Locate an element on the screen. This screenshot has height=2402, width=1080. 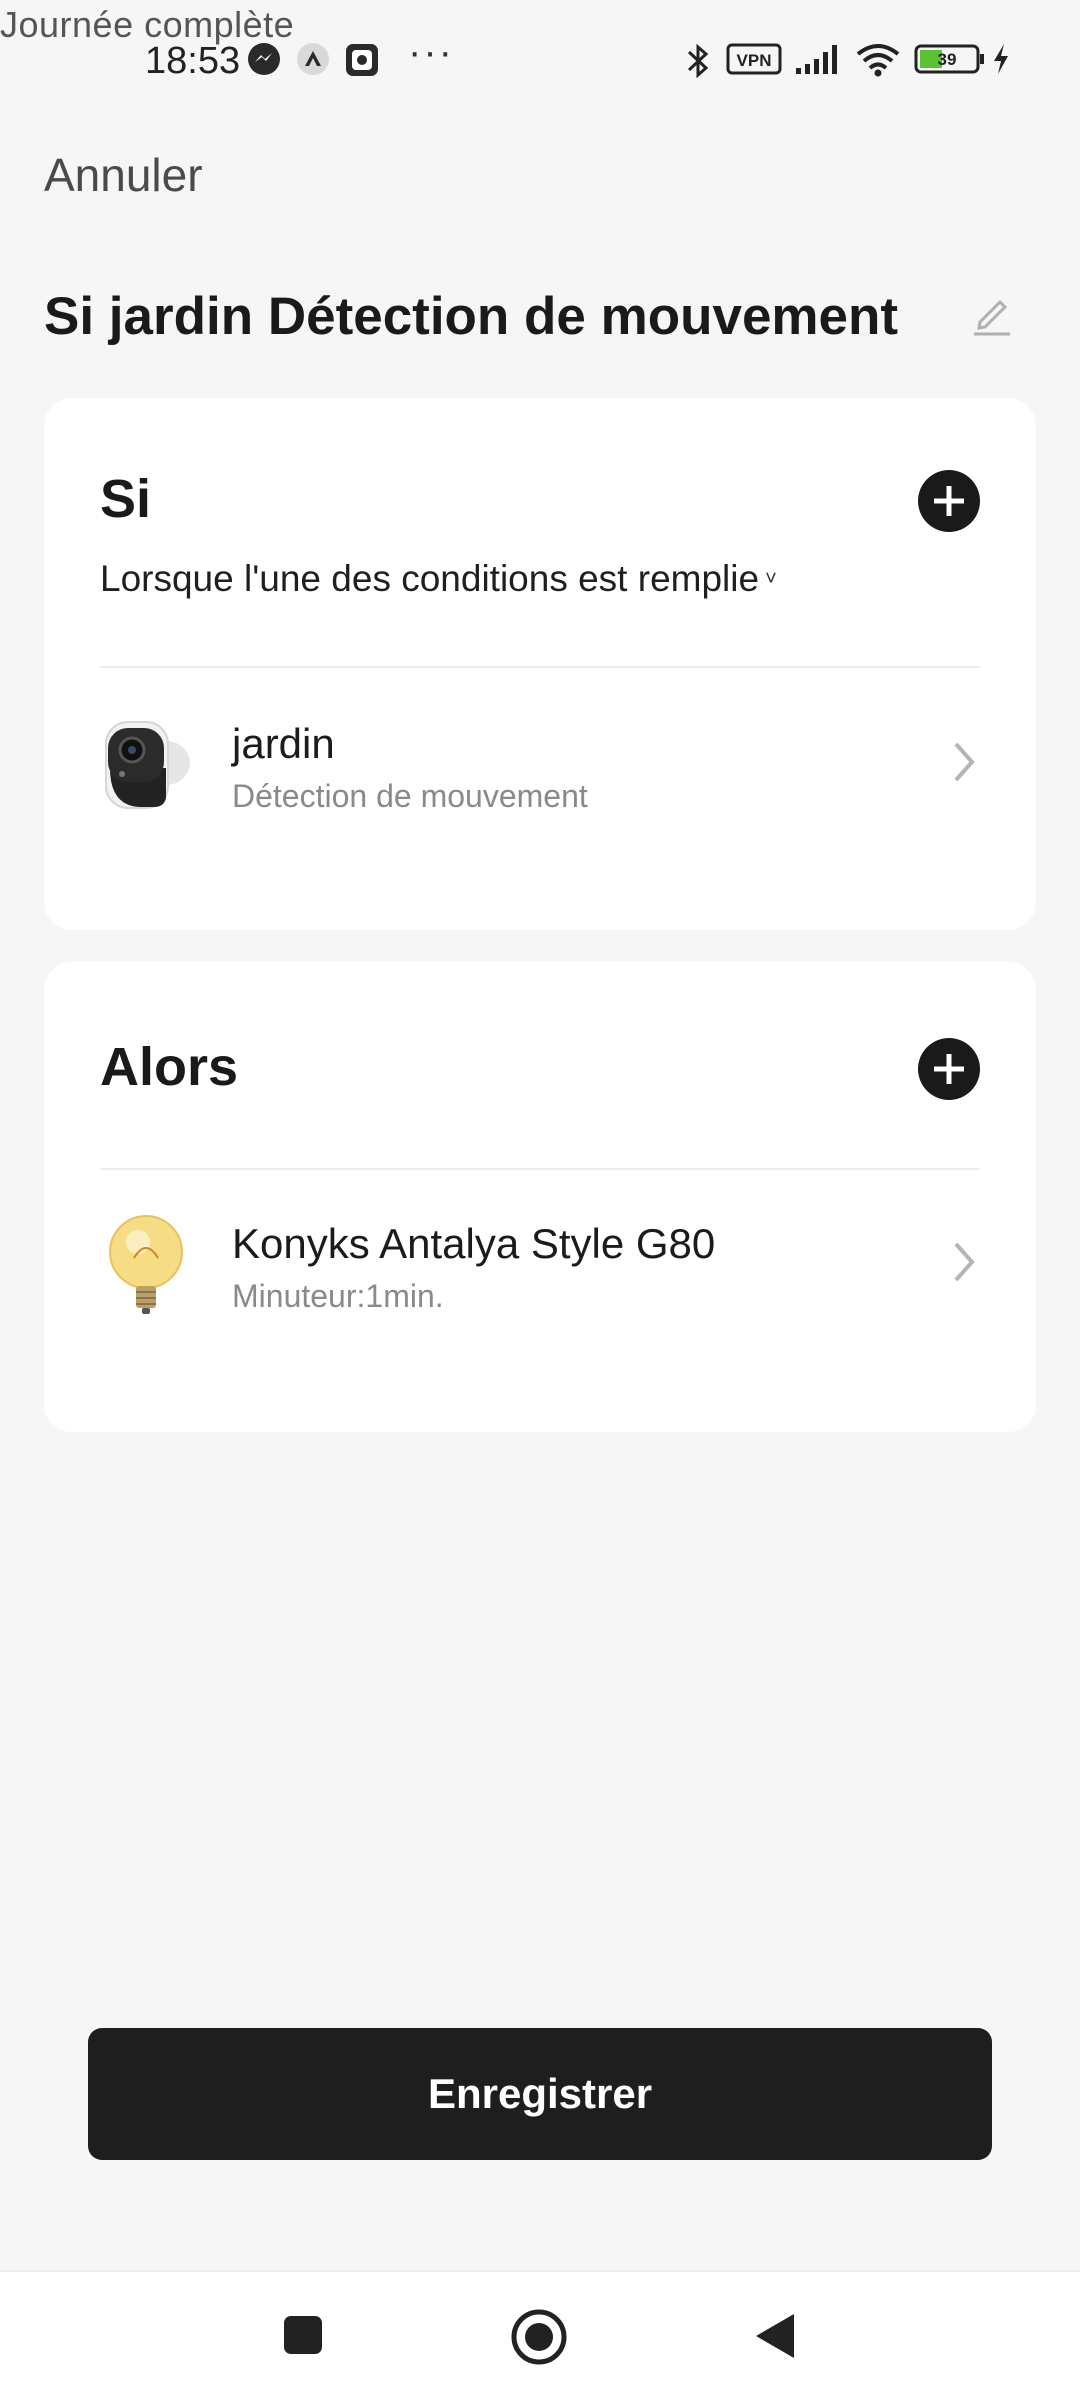
overlay-label: Journée complète is located at coordinates (147, 24).